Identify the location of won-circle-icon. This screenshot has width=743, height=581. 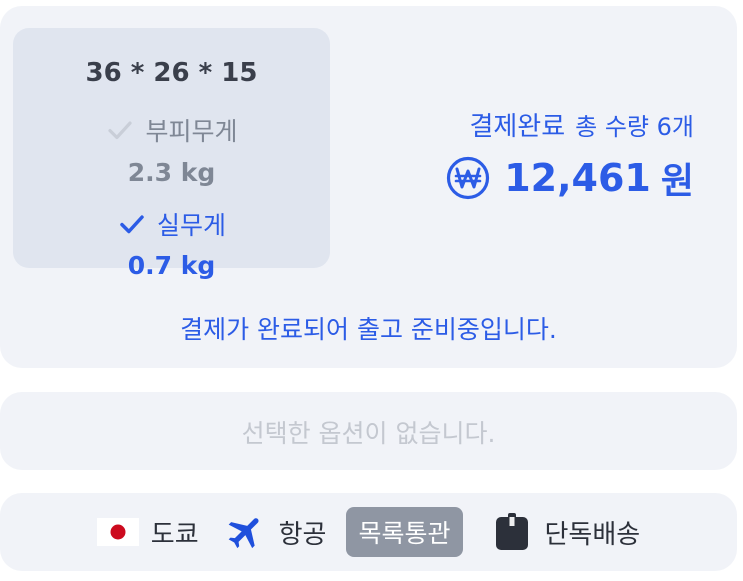
(468, 178).